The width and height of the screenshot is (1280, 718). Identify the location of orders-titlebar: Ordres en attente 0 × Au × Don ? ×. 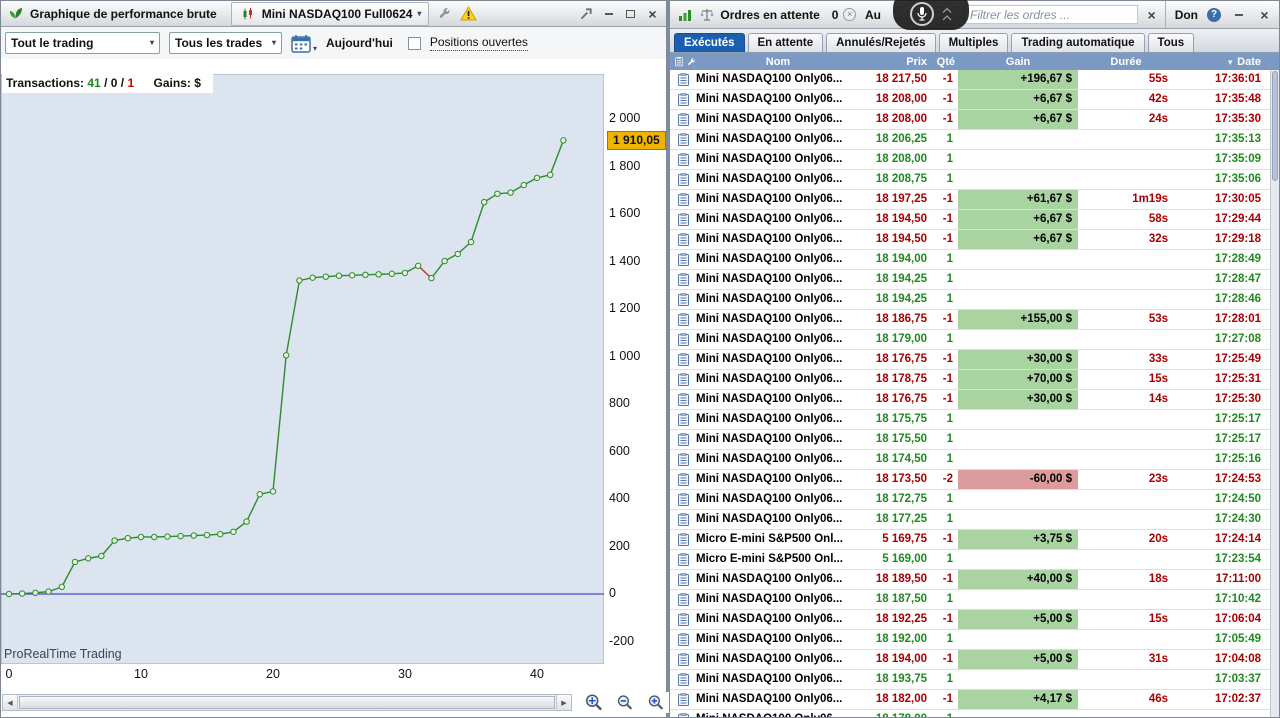
(974, 15).